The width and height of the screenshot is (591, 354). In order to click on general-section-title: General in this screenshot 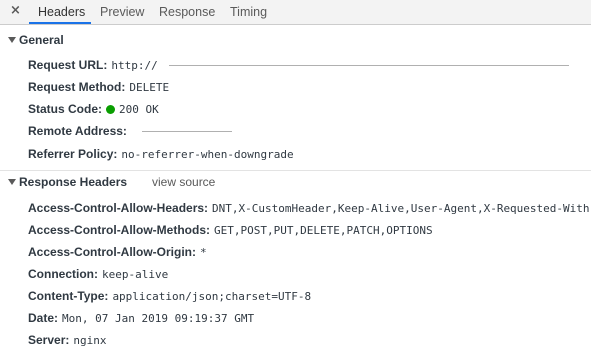, I will do `click(41, 40)`.